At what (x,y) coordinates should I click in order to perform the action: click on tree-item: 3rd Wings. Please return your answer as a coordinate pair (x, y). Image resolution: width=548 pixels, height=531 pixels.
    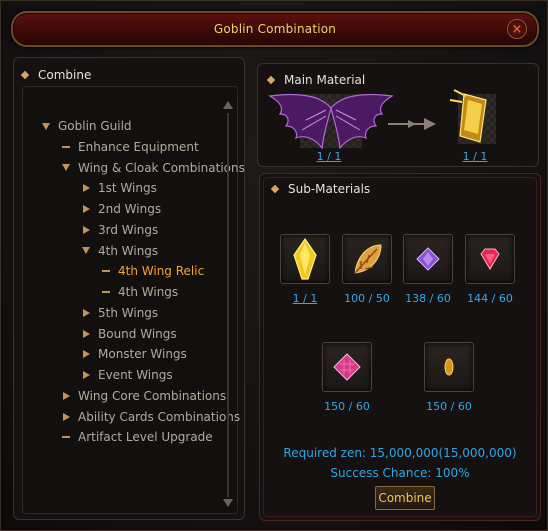
    Looking at the image, I should click on (119, 230).